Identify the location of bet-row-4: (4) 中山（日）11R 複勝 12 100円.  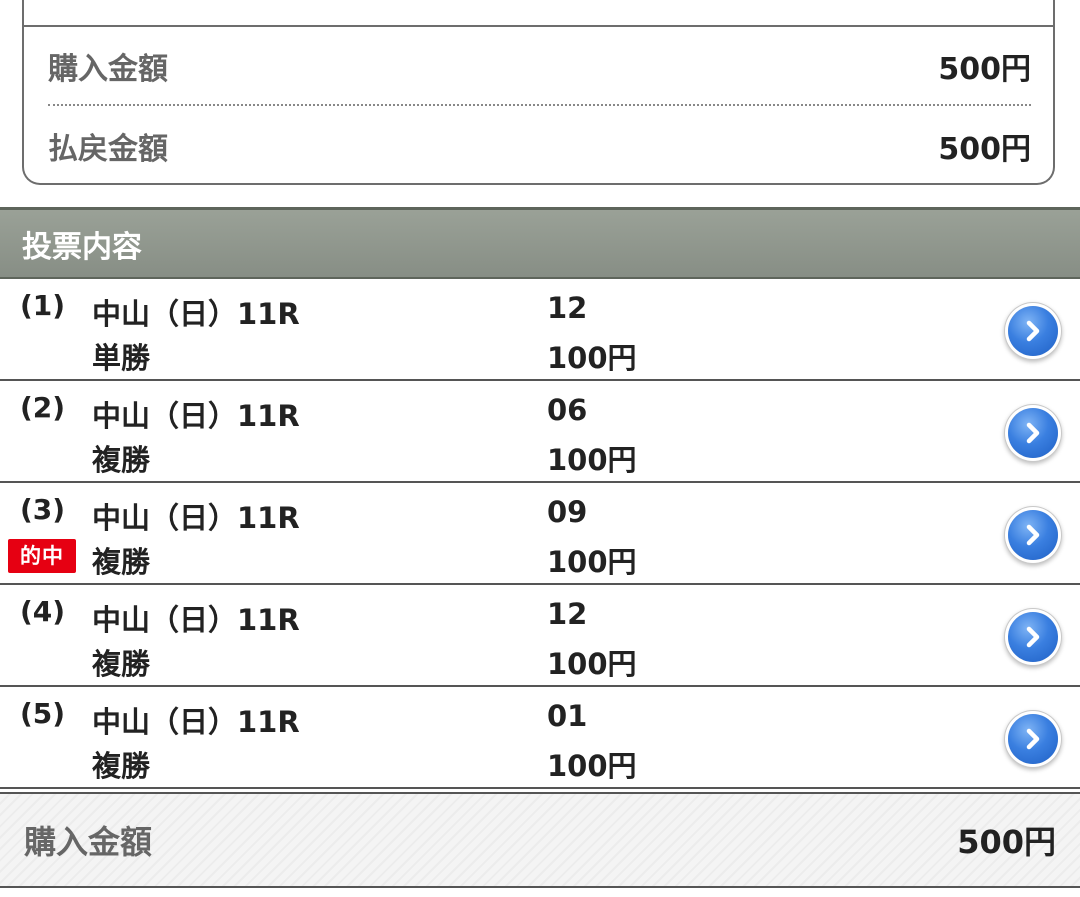
(540, 636).